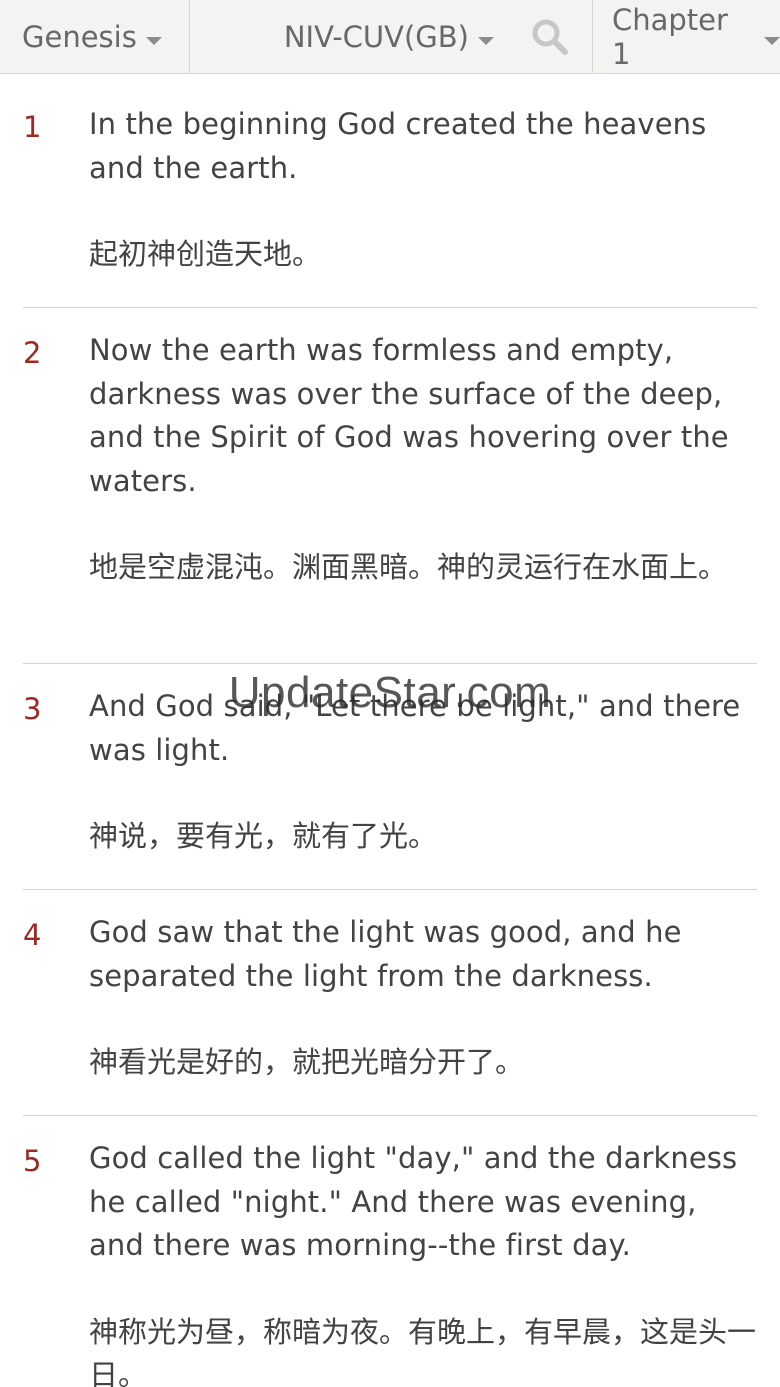 The width and height of the screenshot is (780, 1387). What do you see at coordinates (376, 36) in the screenshot?
I see `version-selector-label: NIV-CUV(GB)` at bounding box center [376, 36].